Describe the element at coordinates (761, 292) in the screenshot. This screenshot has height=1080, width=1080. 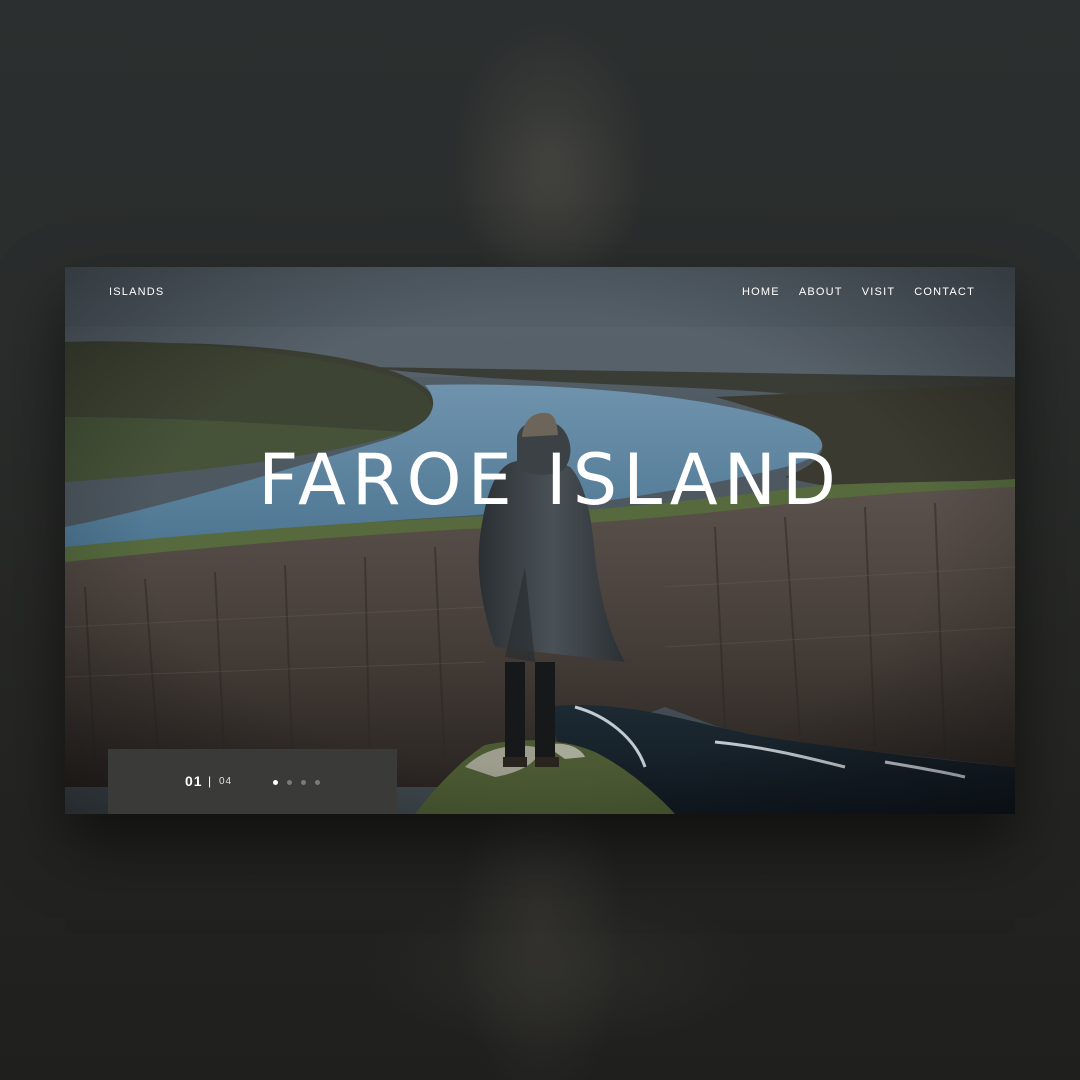
I see `nav-home: HOME` at that location.